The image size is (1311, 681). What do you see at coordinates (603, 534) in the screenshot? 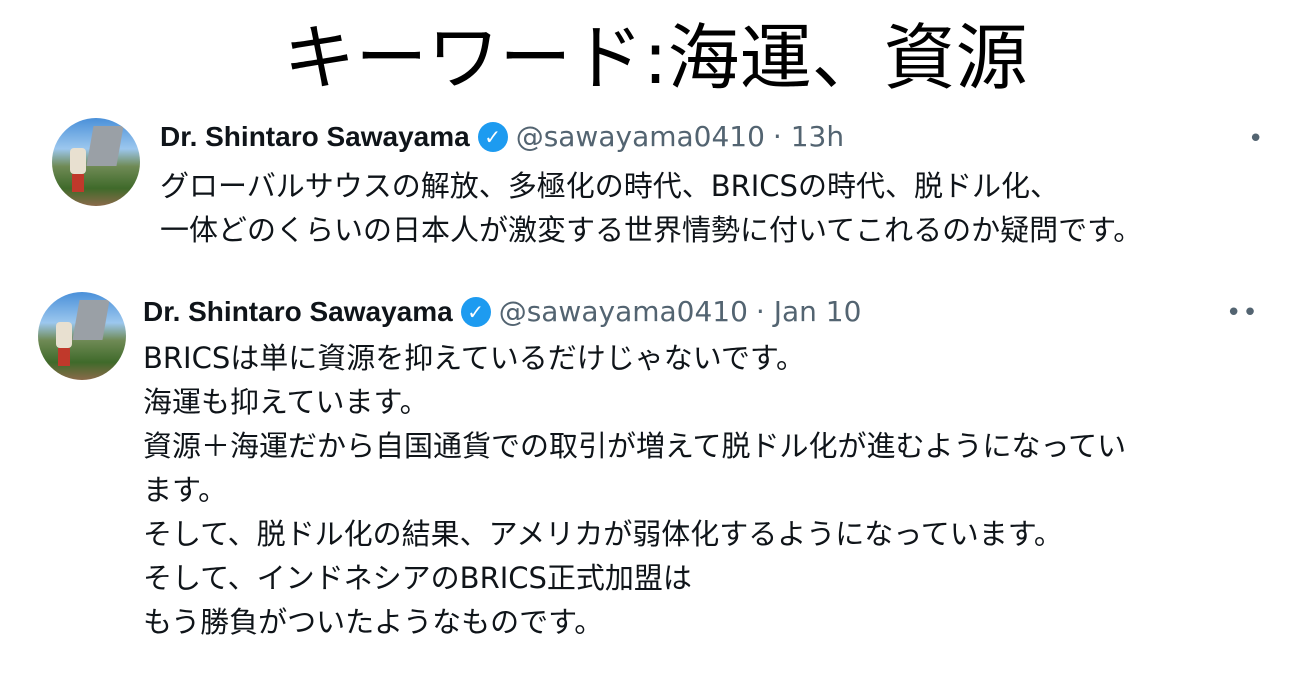
I see `tweet-line: そして、脱ドル化の結果、アメリカが弱体化するようになっています。` at bounding box center [603, 534].